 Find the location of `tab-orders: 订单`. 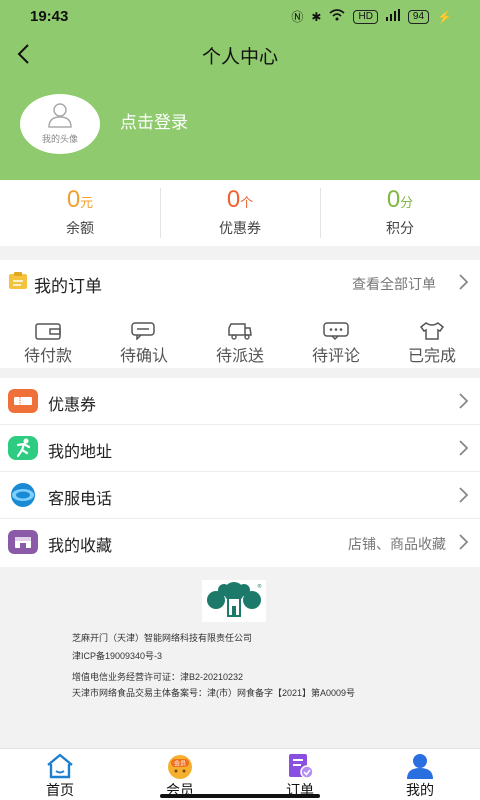

tab-orders: 订单 is located at coordinates (300, 774).